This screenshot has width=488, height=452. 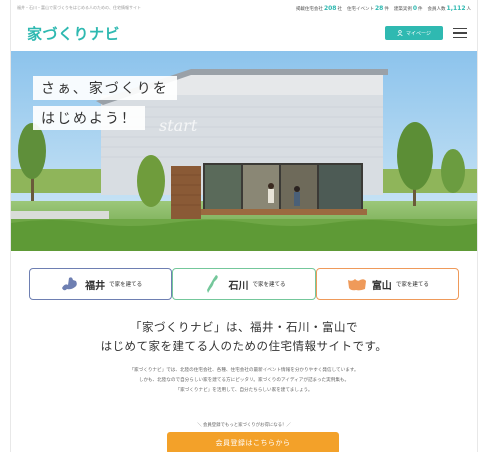 What do you see at coordinates (412, 285) in the screenshot?
I see `toyama-tail: で家を建てる` at bounding box center [412, 285].